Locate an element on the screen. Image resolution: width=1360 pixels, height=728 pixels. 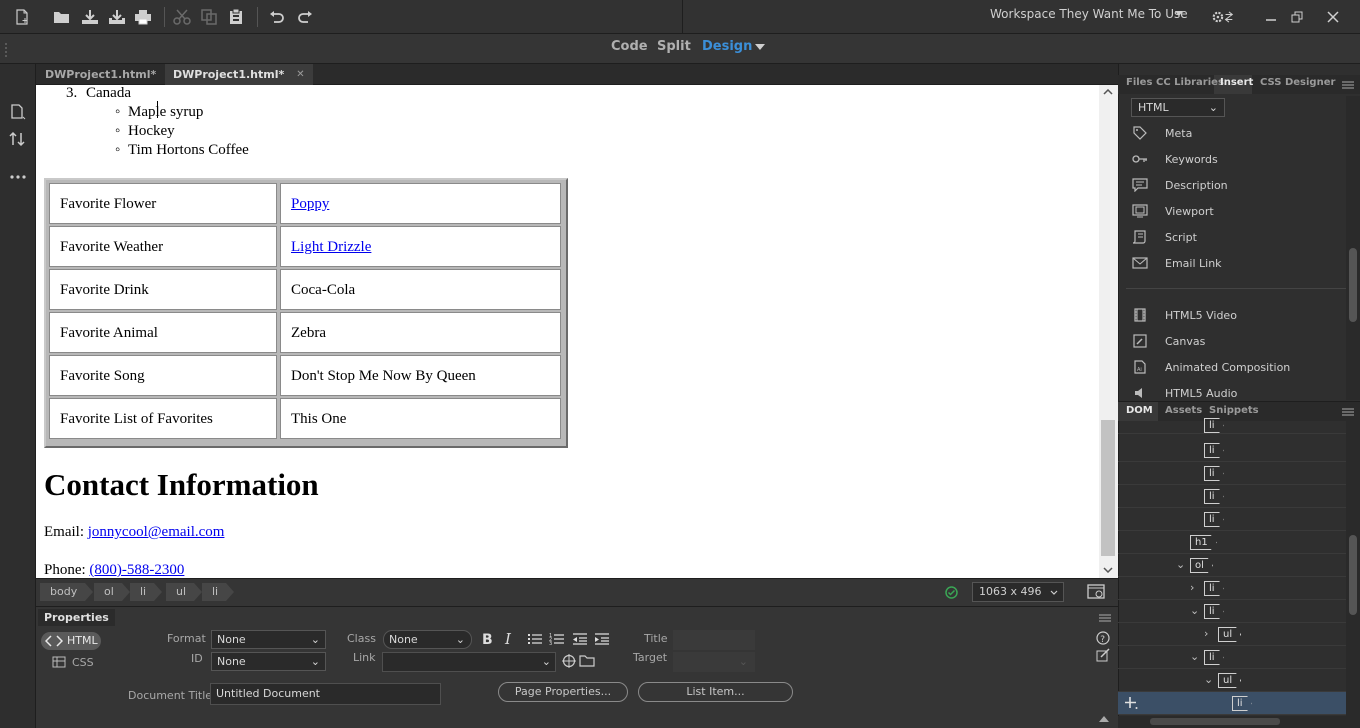
phone-link: (800)-588-2300 is located at coordinates (136, 570).